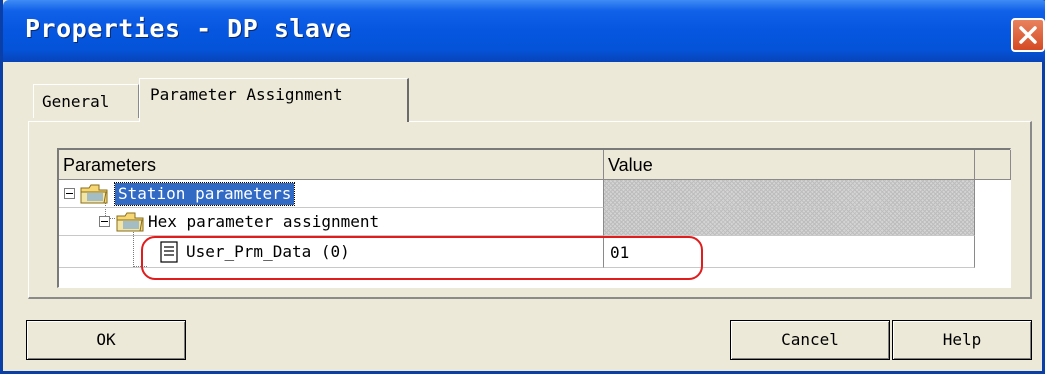 The width and height of the screenshot is (1045, 374). Describe the element at coordinates (331, 194) in the screenshot. I see `parameter-cell: Station parameters` at that location.